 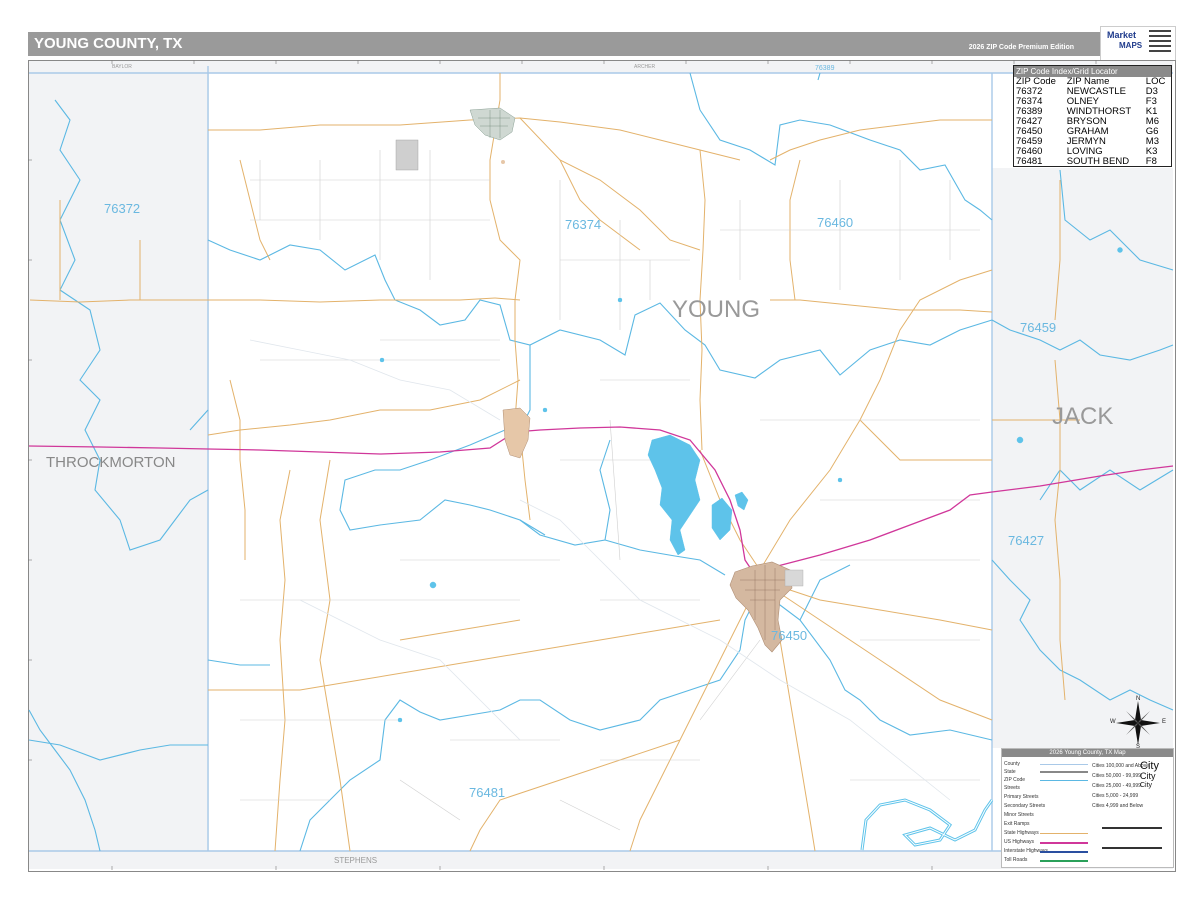 I want to click on legend-line-us-hwy, so click(x=1064, y=843).